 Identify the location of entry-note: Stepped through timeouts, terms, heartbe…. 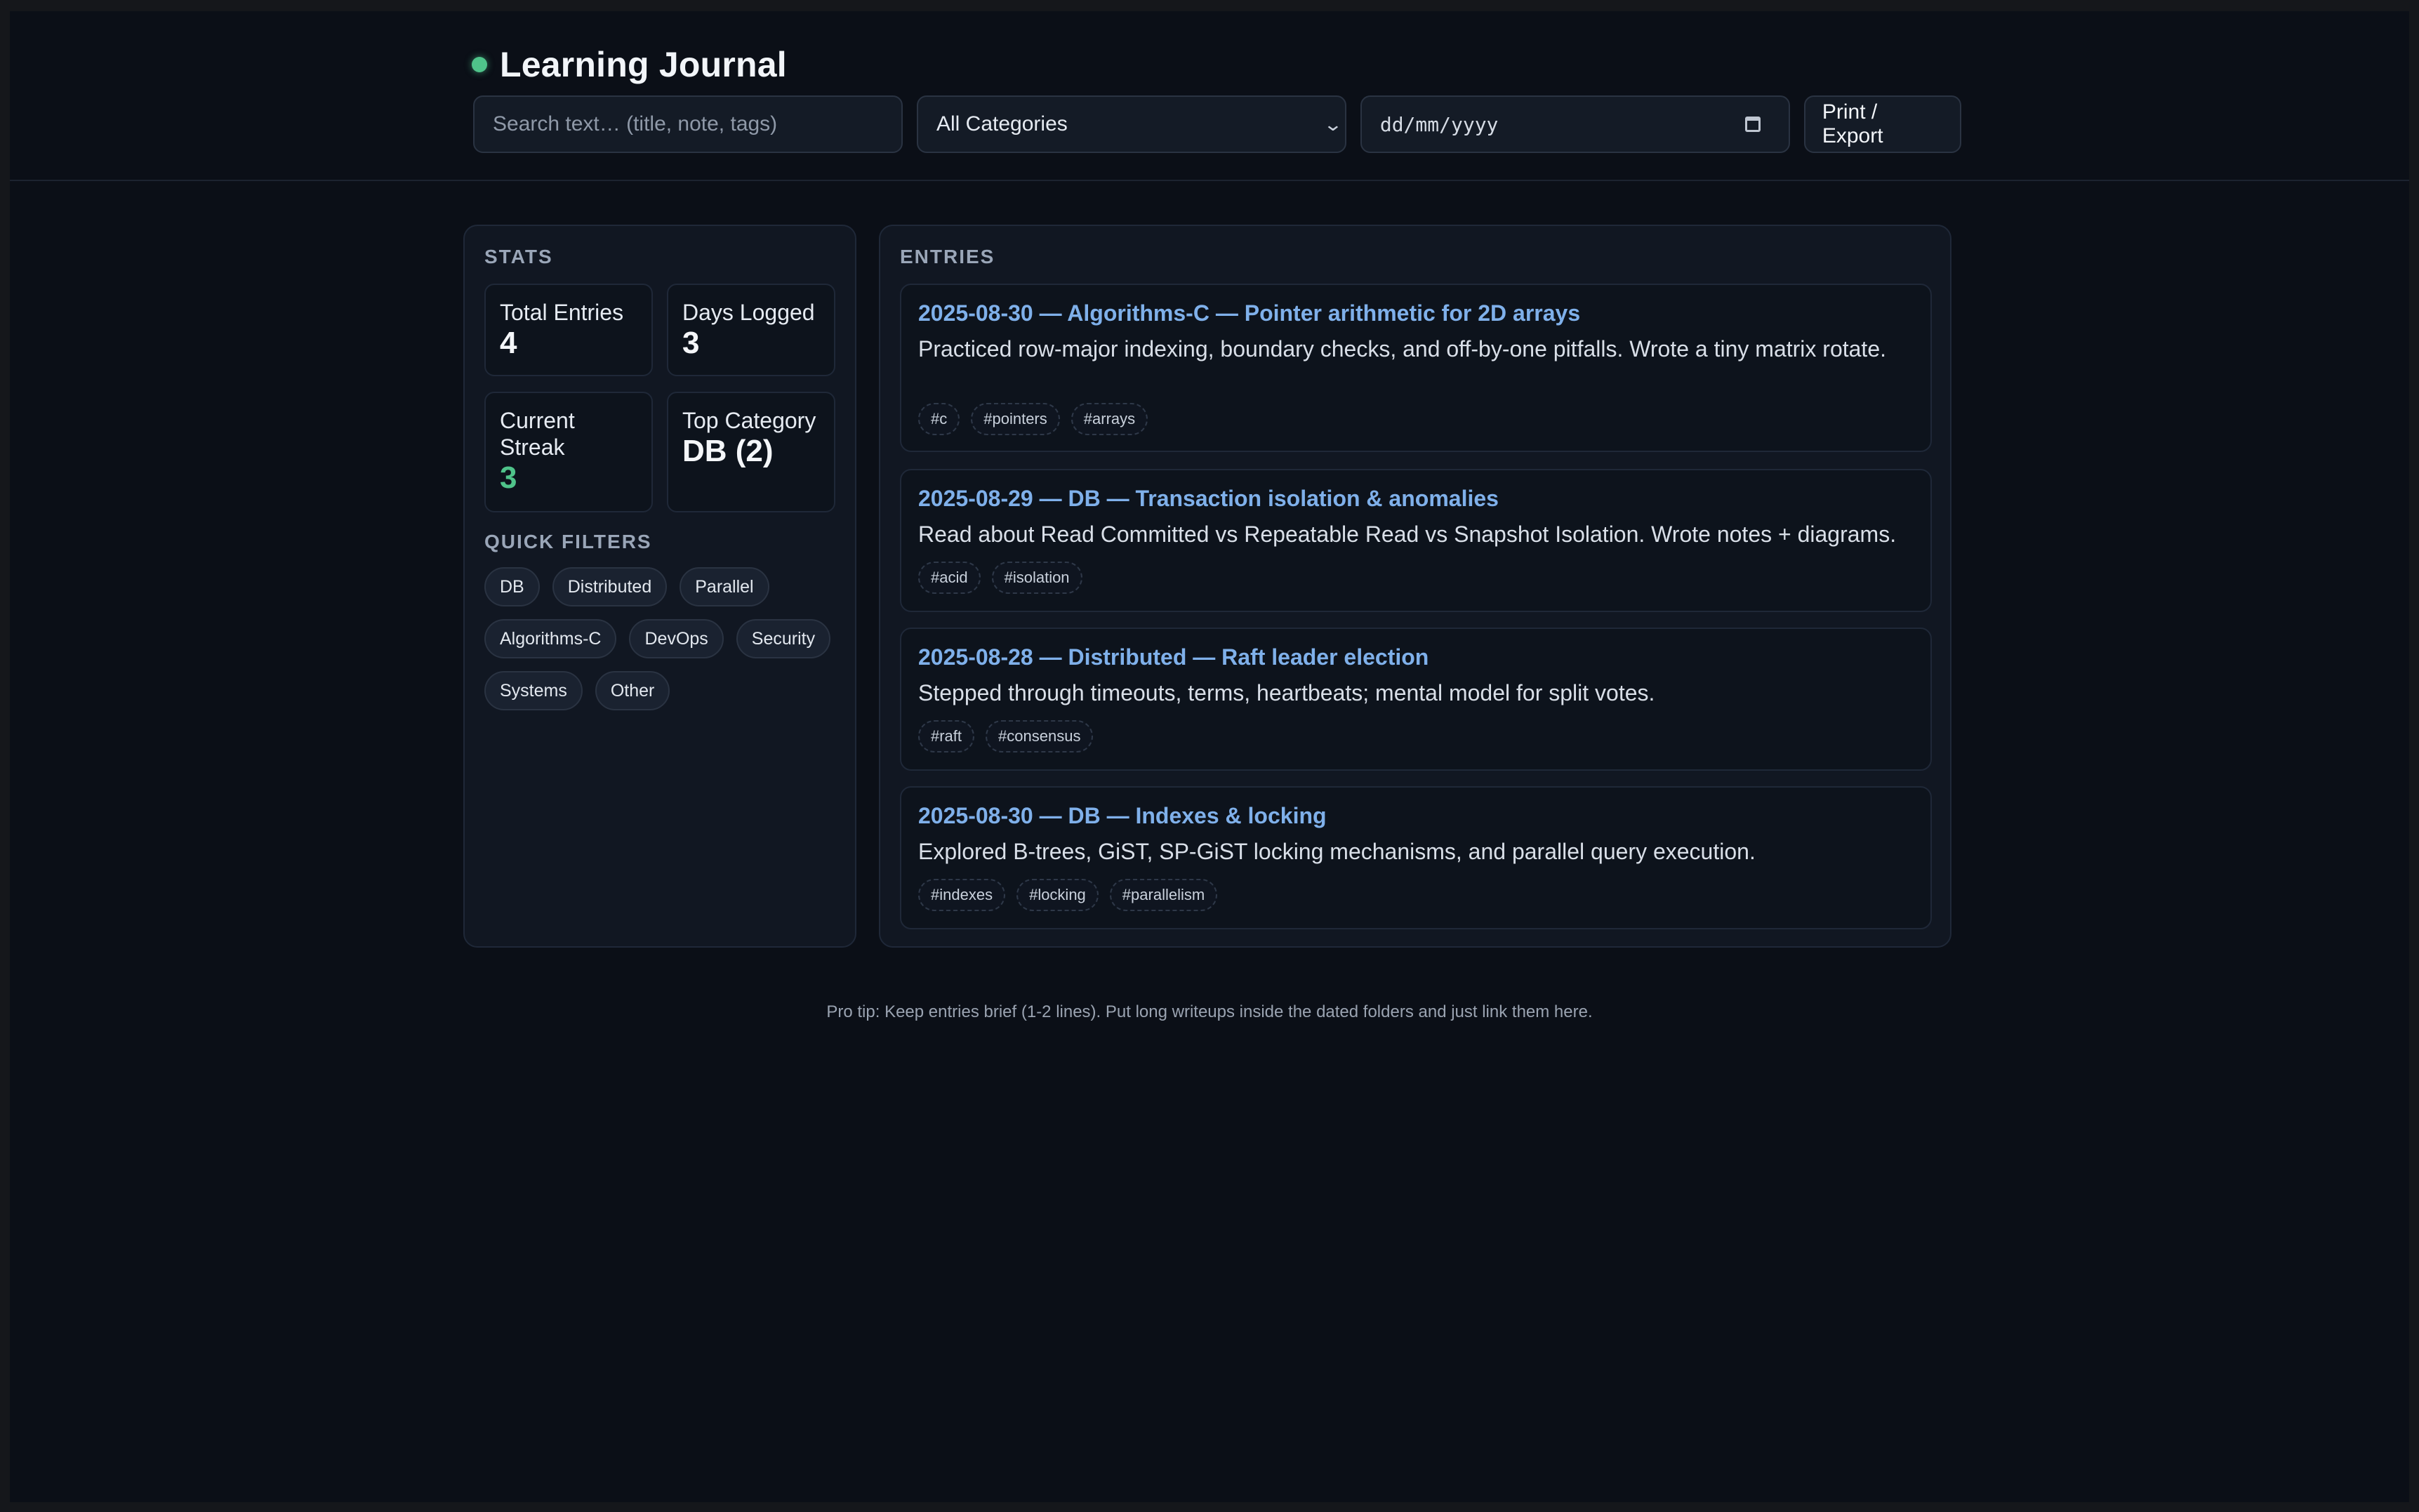
(1287, 692).